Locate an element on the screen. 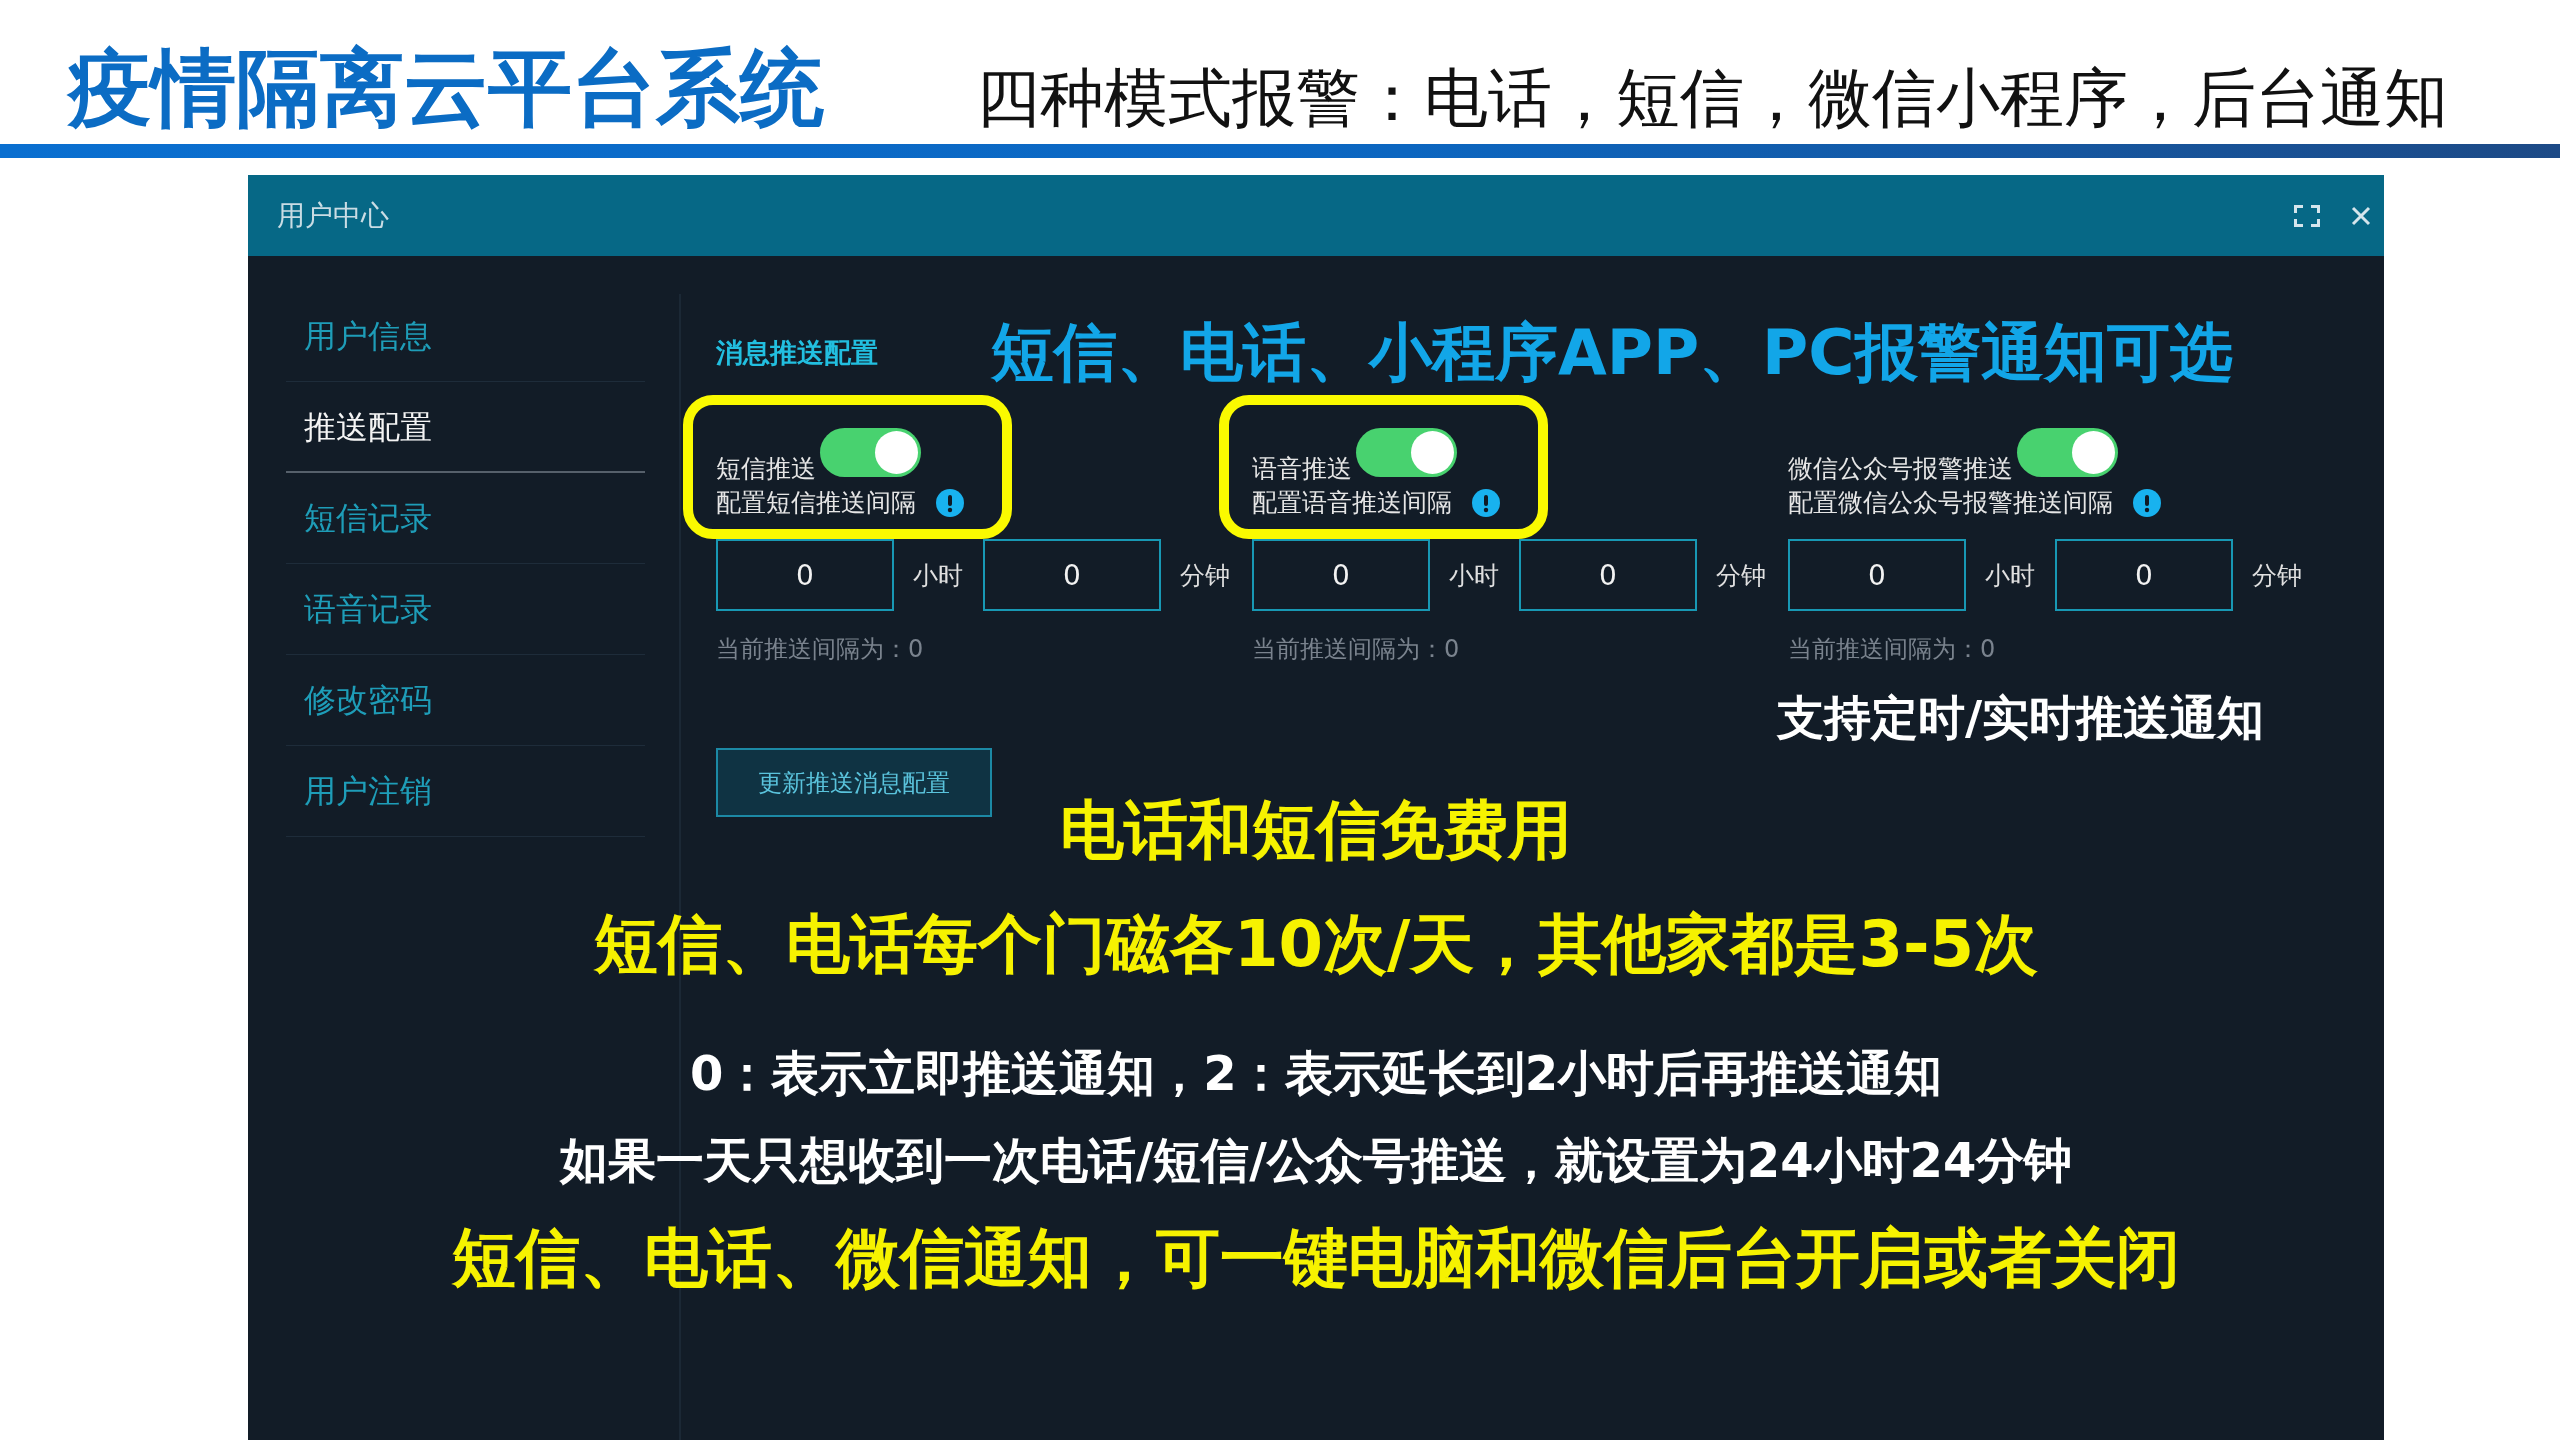  sidebar-item: 修改密码 is located at coordinates (465, 700).